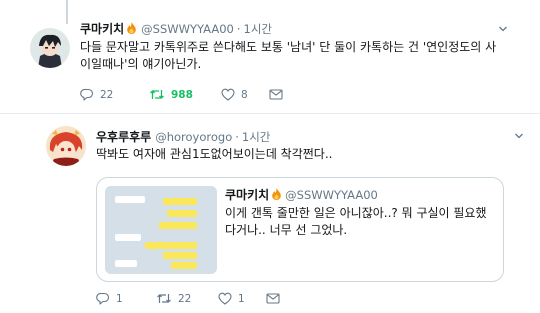 This screenshot has width=540, height=313. Describe the element at coordinates (103, 298) in the screenshot. I see `reply-icon` at that location.